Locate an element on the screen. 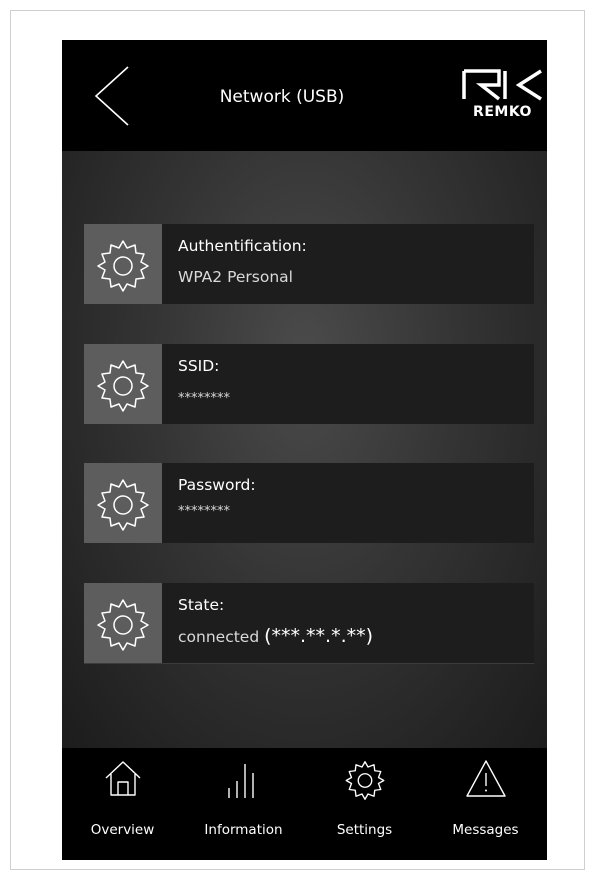 The height and width of the screenshot is (883, 597). setting-authentification: Authentification: WPA2 Personal is located at coordinates (309, 264).